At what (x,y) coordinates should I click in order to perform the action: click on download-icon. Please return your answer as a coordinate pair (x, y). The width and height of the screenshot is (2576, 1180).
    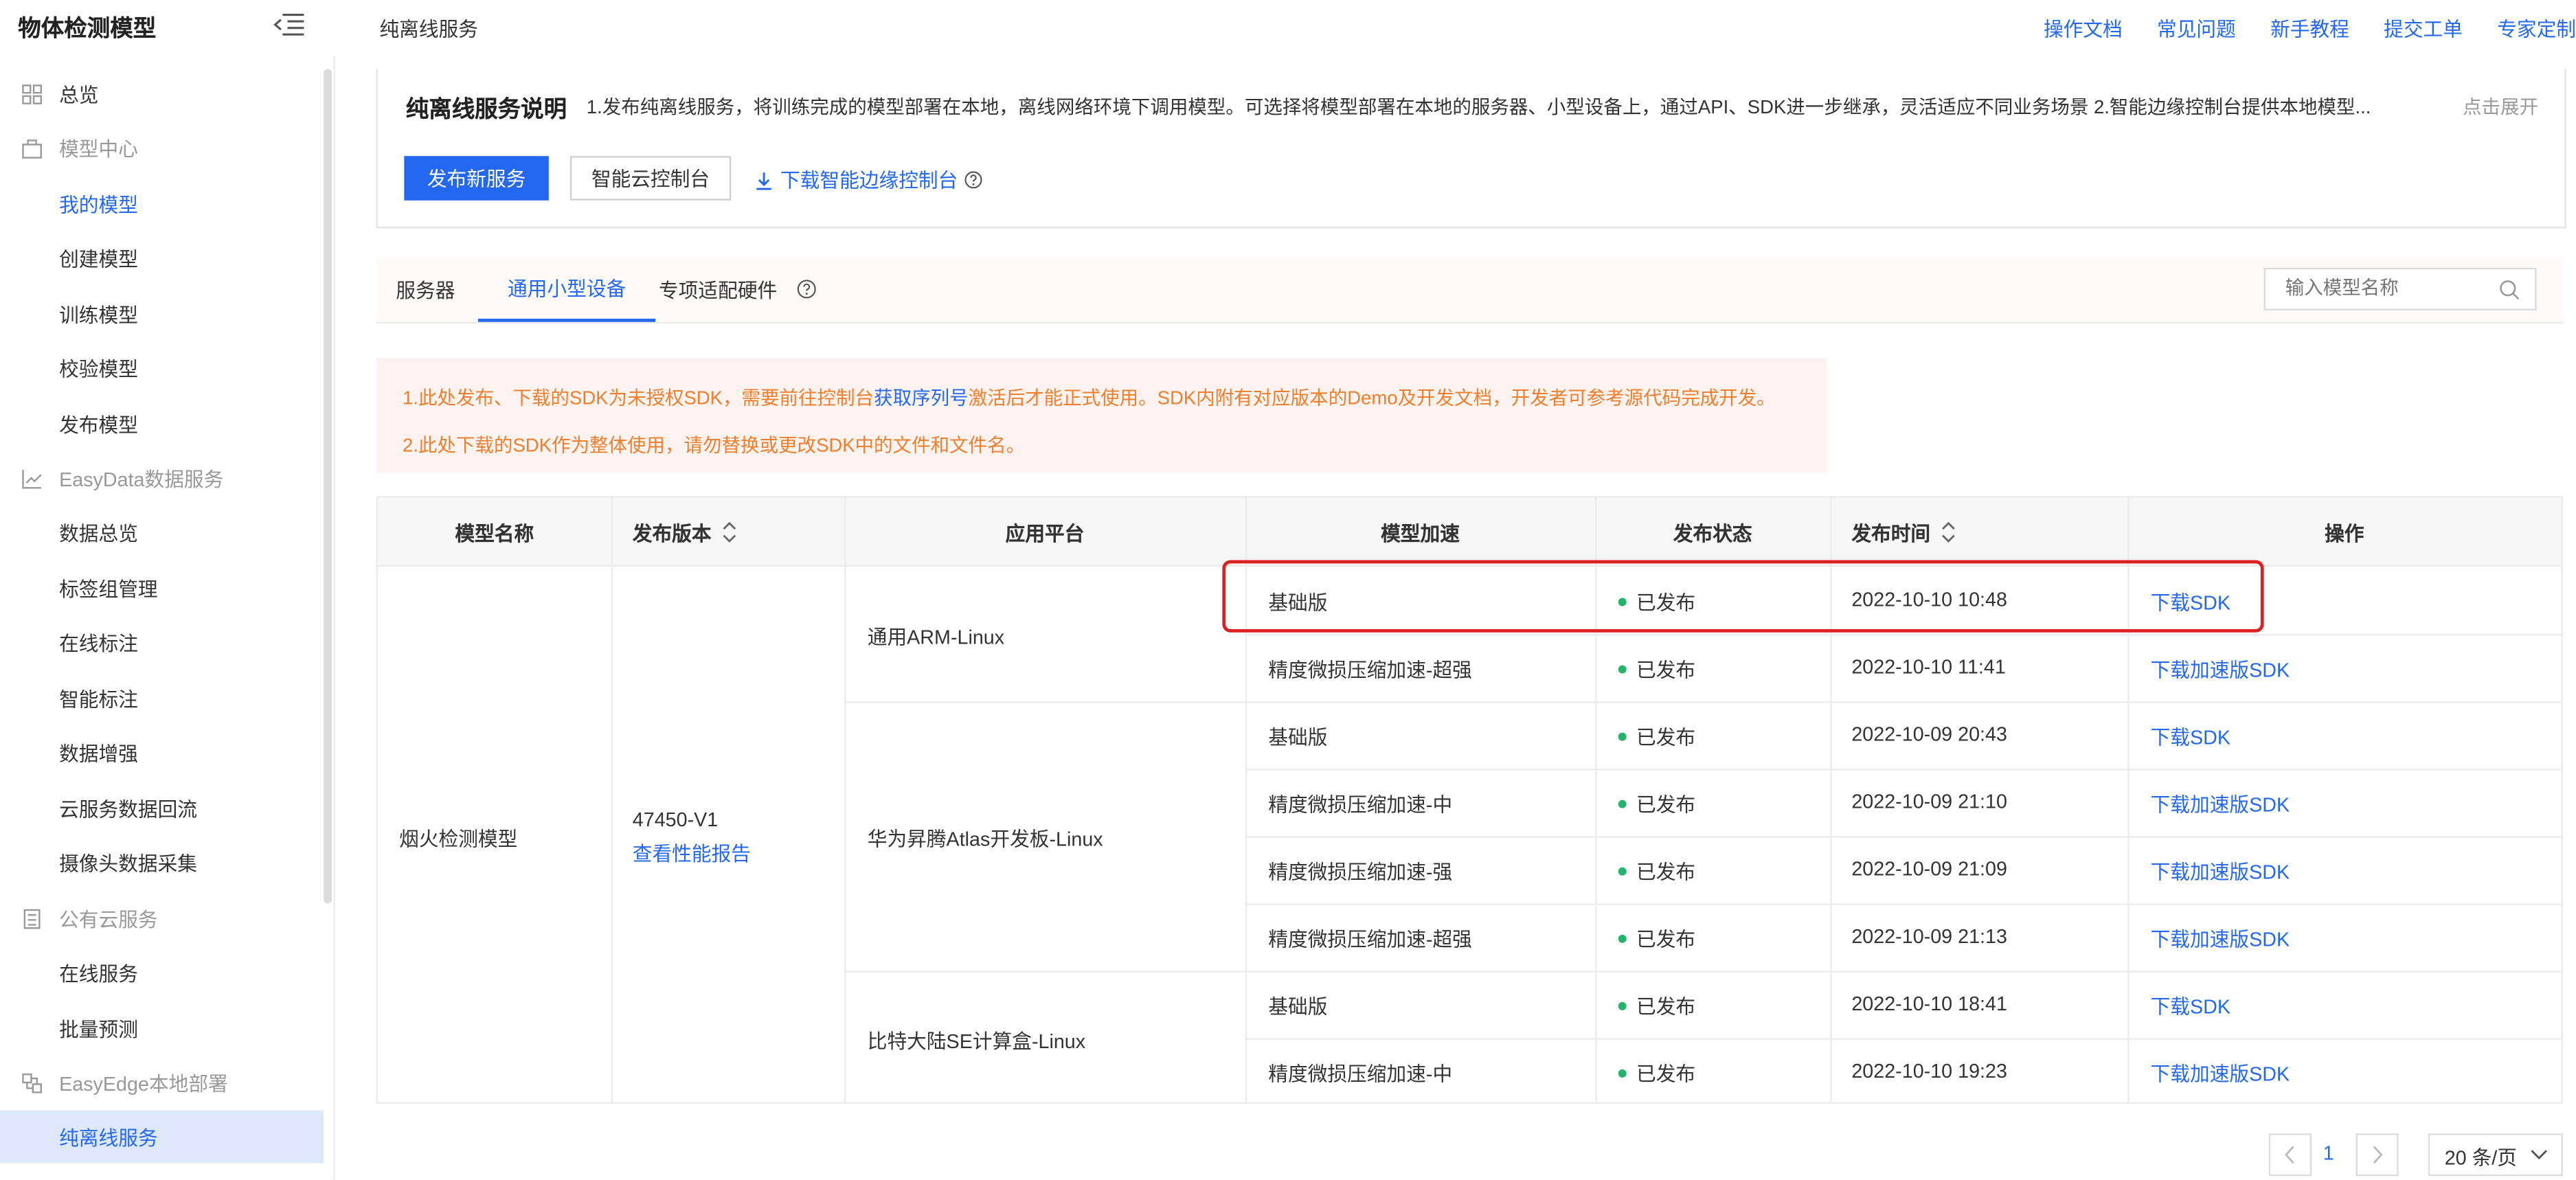
    Looking at the image, I should click on (763, 180).